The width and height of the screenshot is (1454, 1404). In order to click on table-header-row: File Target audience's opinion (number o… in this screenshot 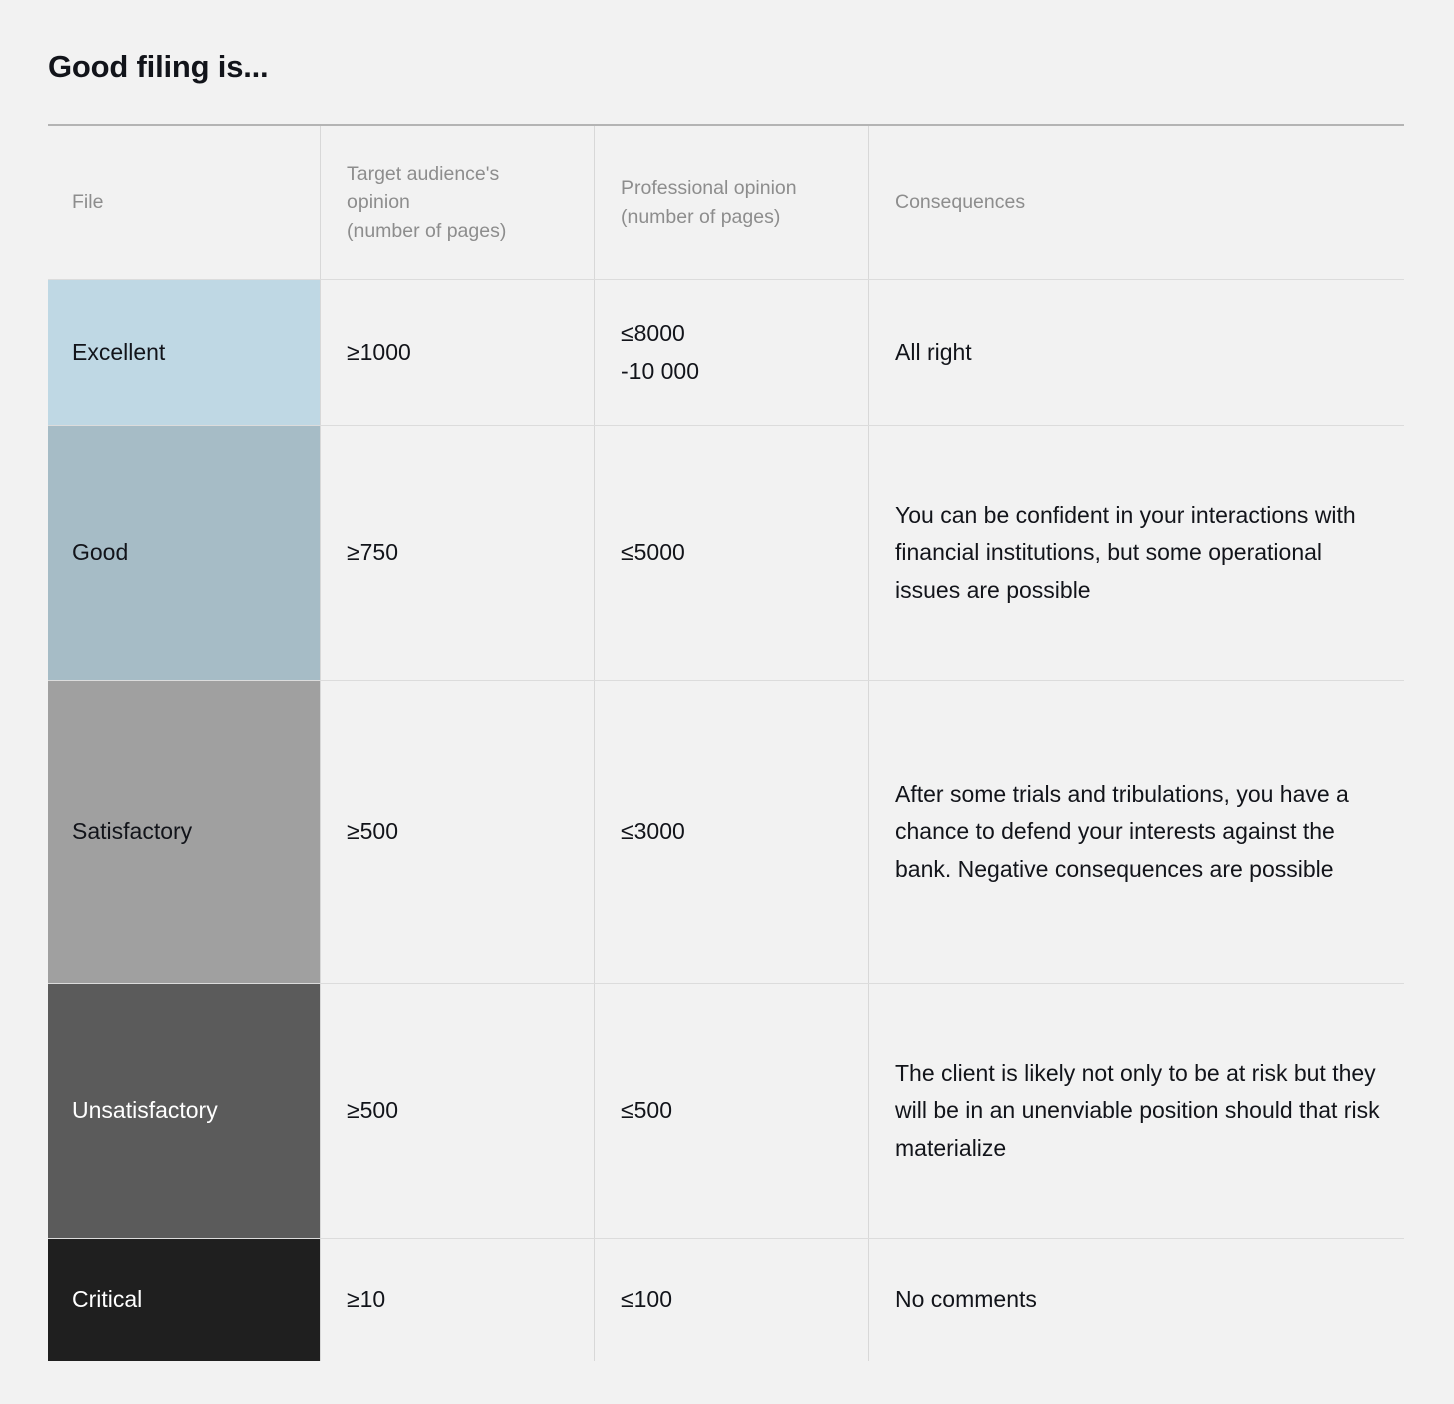, I will do `click(726, 203)`.